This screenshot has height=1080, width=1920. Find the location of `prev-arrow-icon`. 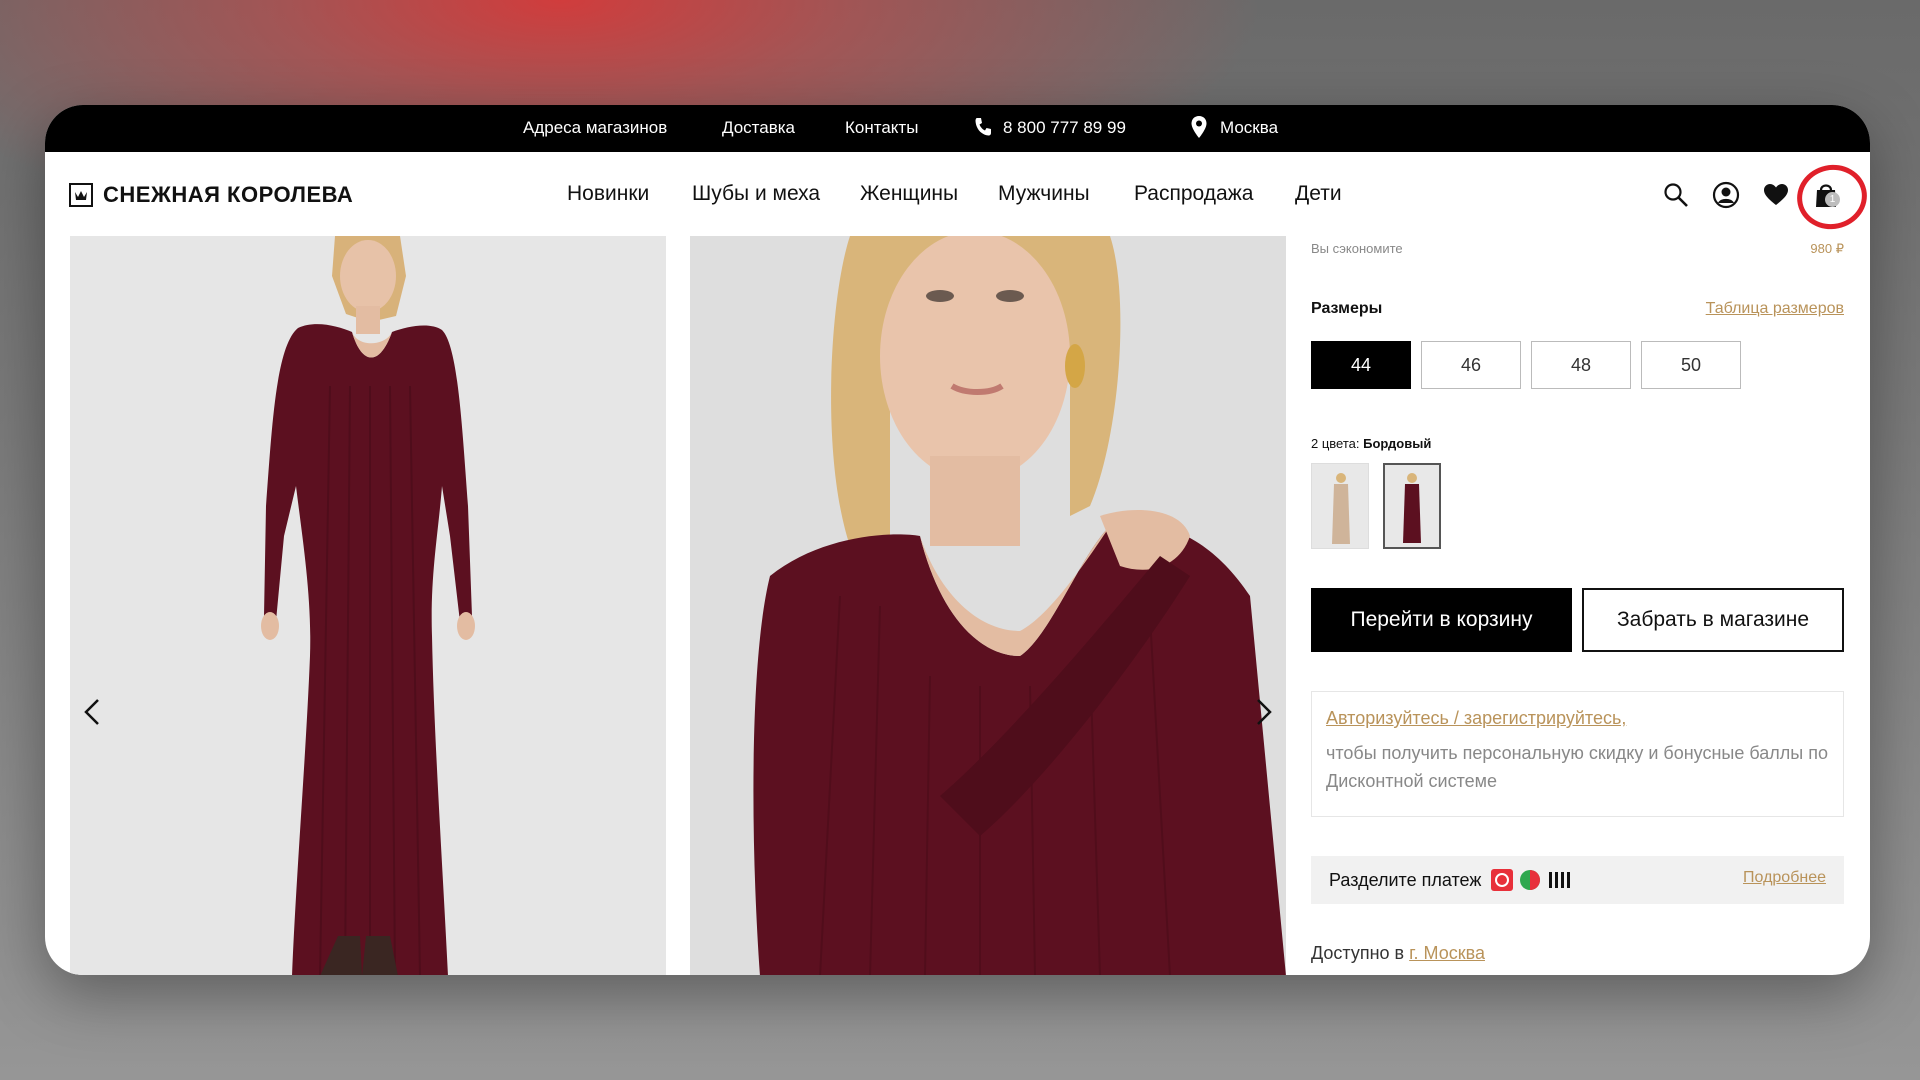

prev-arrow-icon is located at coordinates (92, 712).